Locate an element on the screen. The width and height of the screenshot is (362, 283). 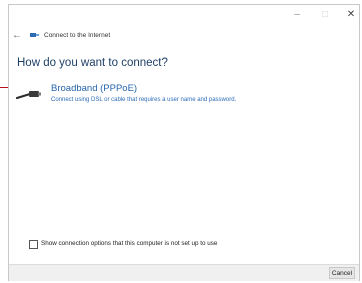
maximize-button: □ is located at coordinates (325, 15).